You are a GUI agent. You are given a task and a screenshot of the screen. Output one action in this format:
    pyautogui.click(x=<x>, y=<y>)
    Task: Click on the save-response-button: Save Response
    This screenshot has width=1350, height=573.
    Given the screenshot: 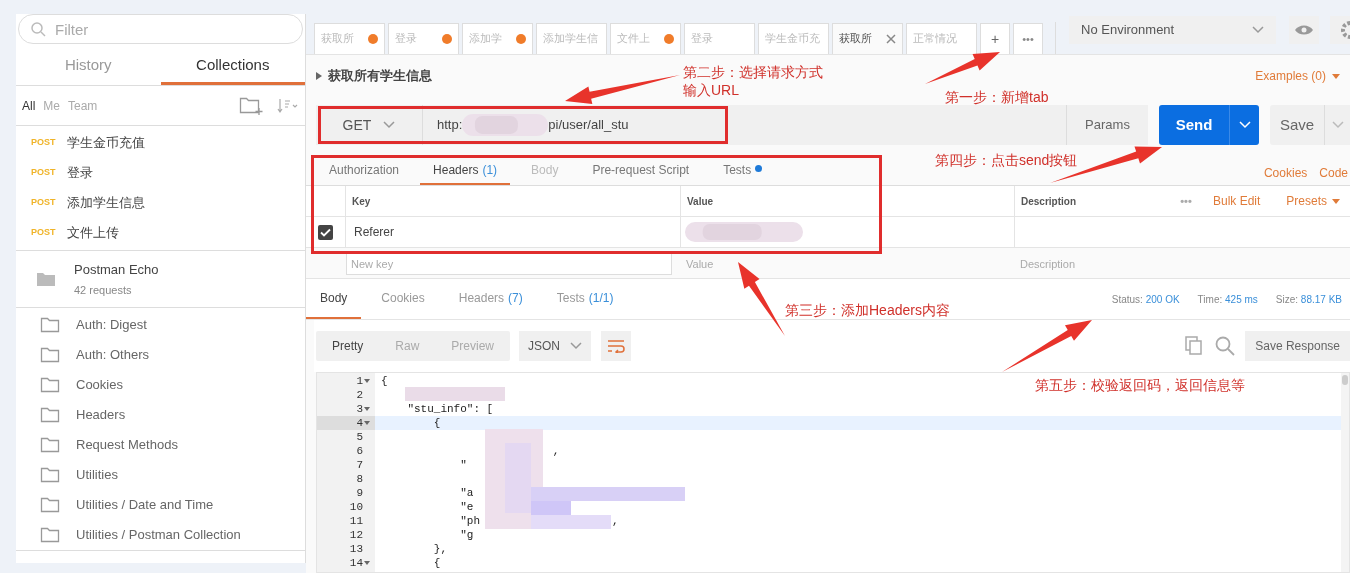 What is the action you would take?
    pyautogui.click(x=1297, y=346)
    